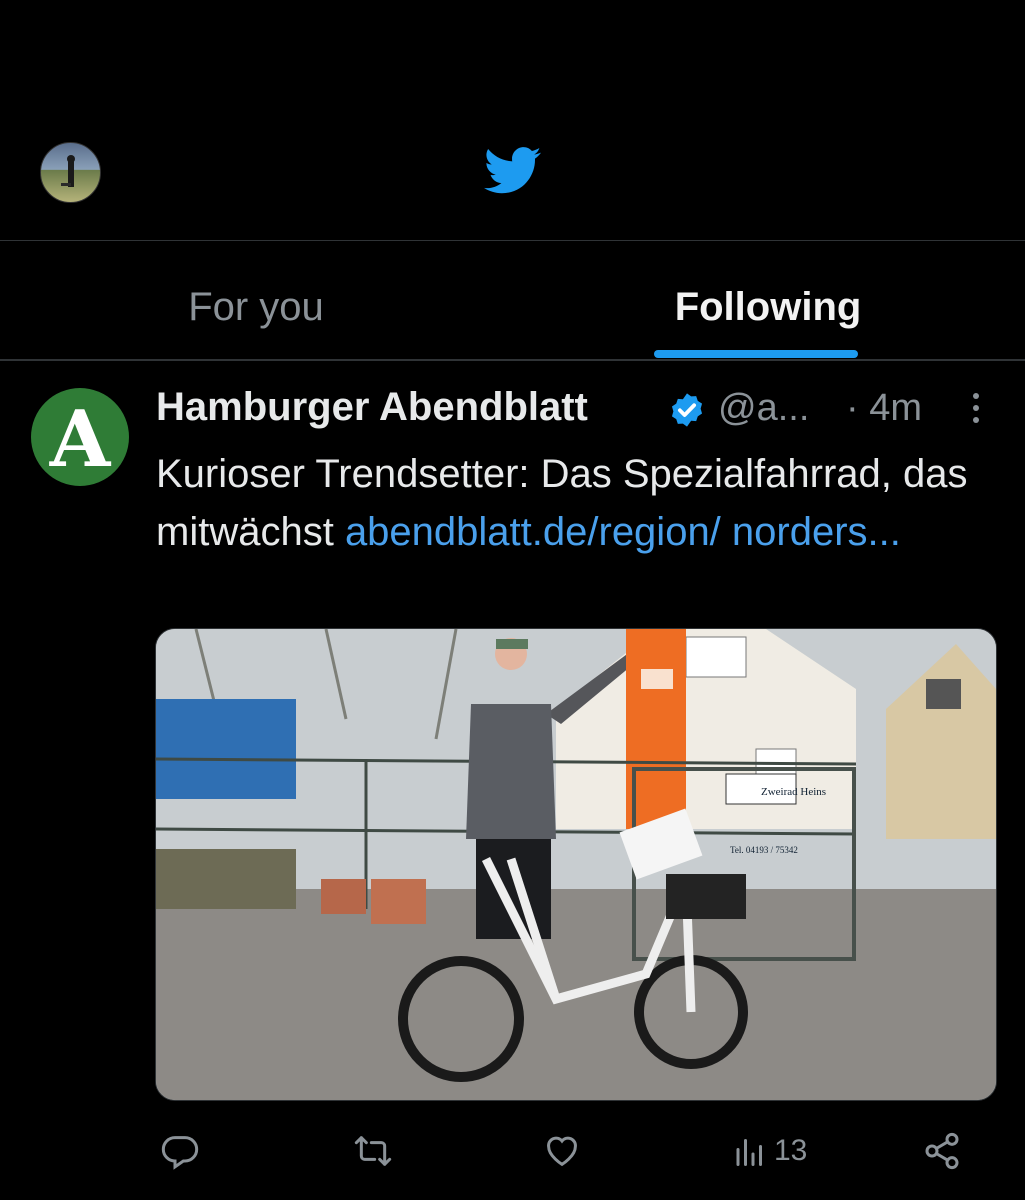 This screenshot has width=1025, height=1200. I want to click on shop-sign-phone: Tel. 04193 / 75342, so click(764, 850).